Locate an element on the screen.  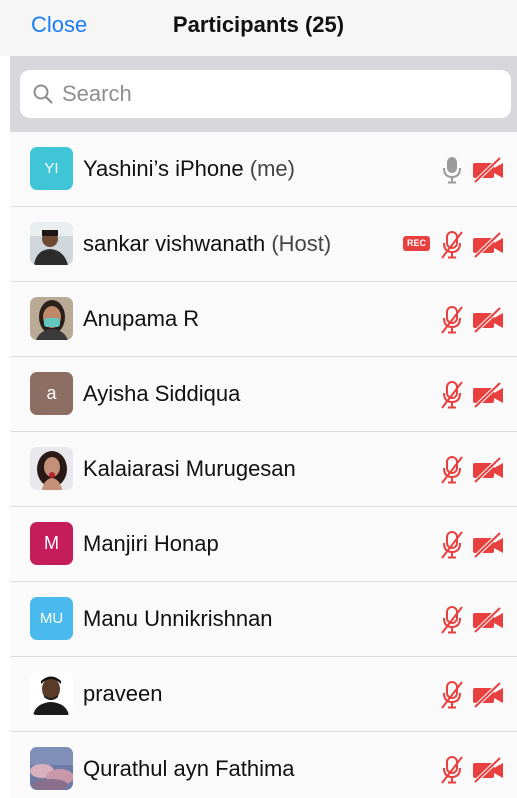
participant-name: Yashini’s iPhone is located at coordinates (163, 168).